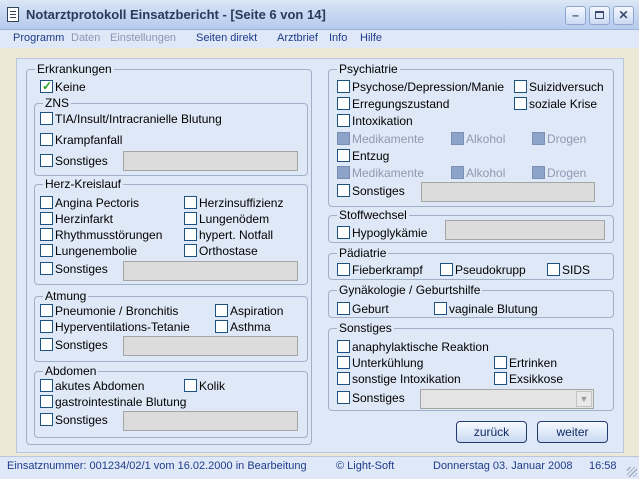 The image size is (639, 479). I want to click on checkbox-entzug: Entzug, so click(363, 156).